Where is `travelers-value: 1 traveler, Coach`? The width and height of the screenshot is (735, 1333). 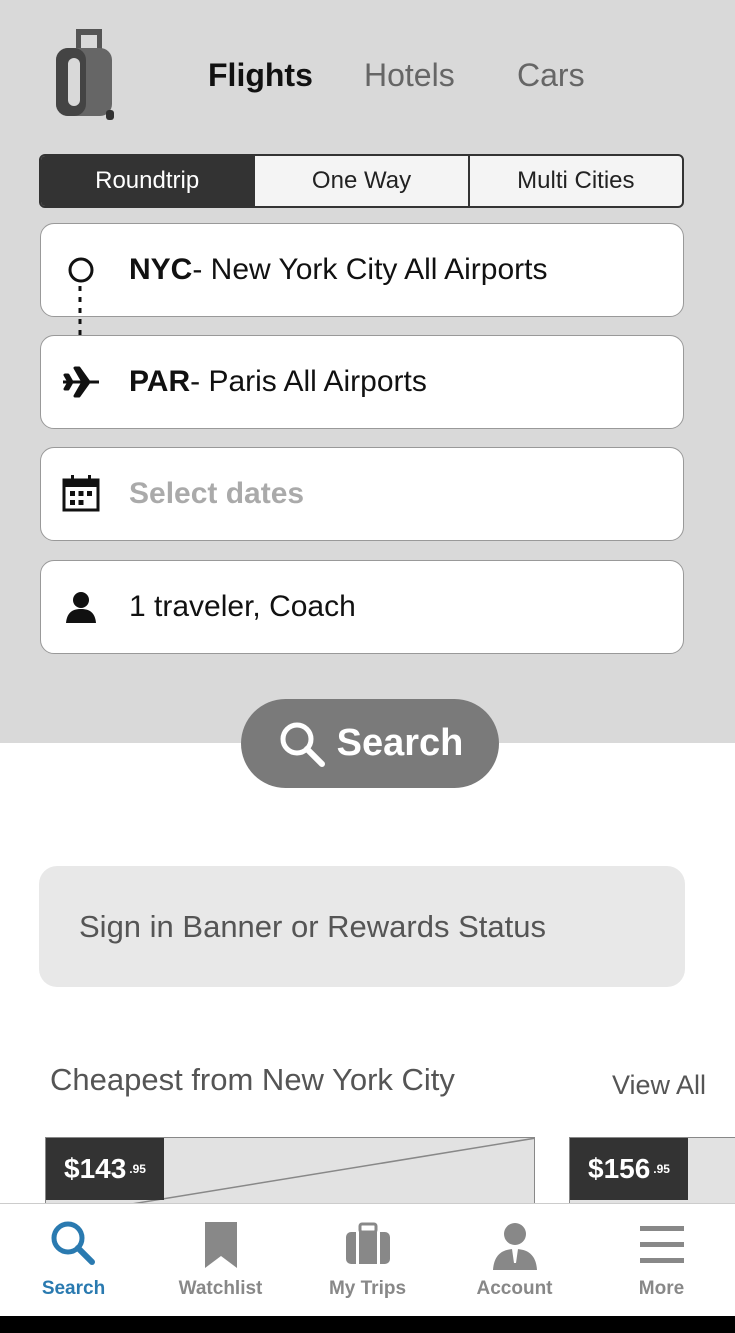
travelers-value: 1 traveler, Coach is located at coordinates (242, 606).